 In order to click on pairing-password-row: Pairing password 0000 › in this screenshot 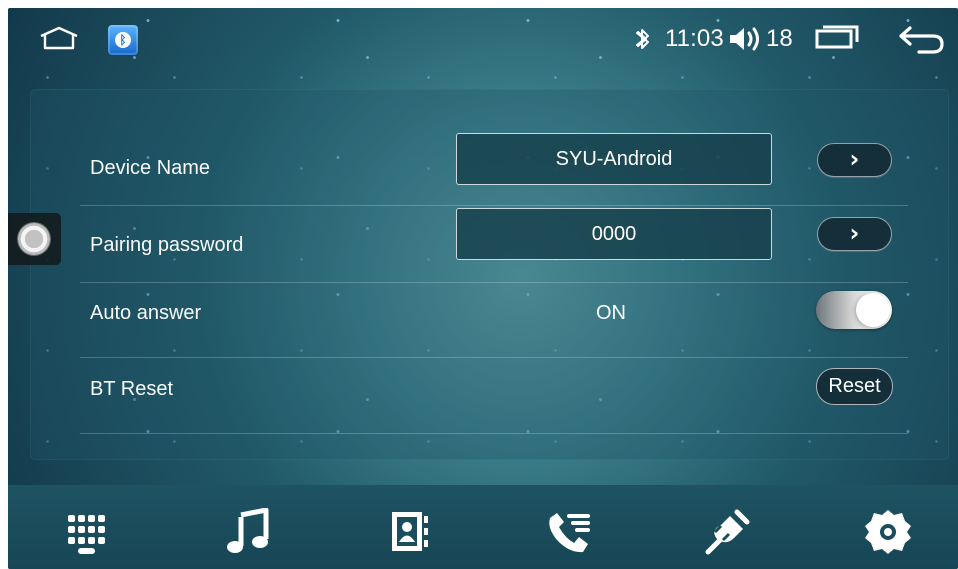, I will do `click(494, 244)`.